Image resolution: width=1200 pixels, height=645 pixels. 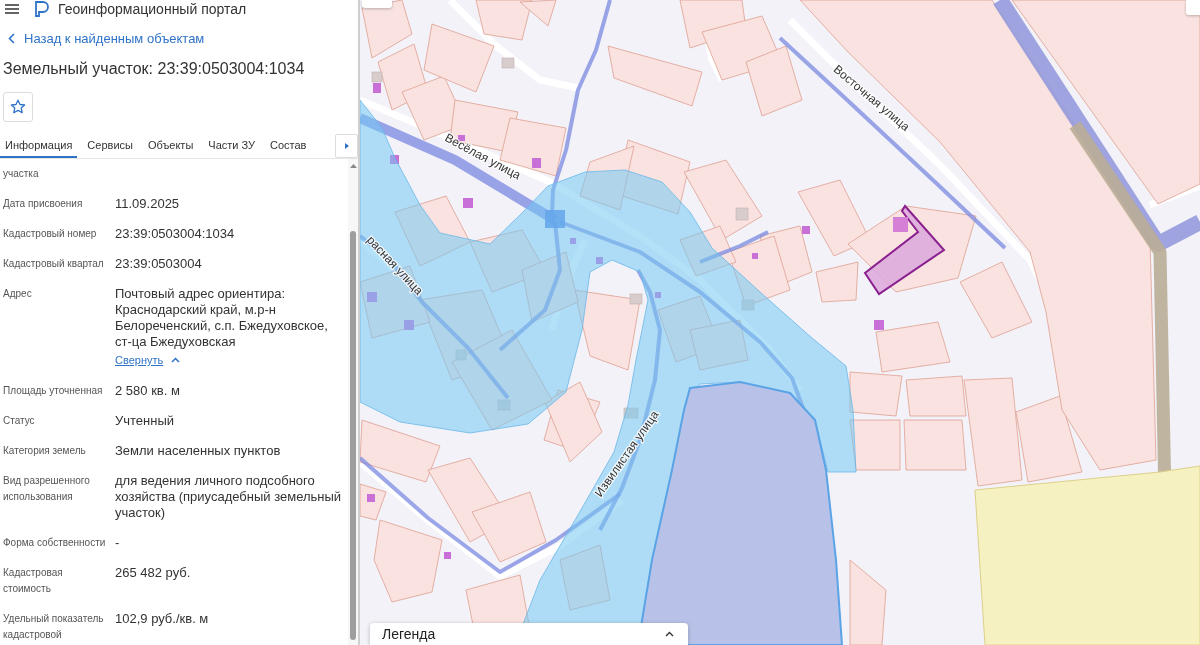 What do you see at coordinates (18, 294) in the screenshot?
I see `property-label: Адрес` at bounding box center [18, 294].